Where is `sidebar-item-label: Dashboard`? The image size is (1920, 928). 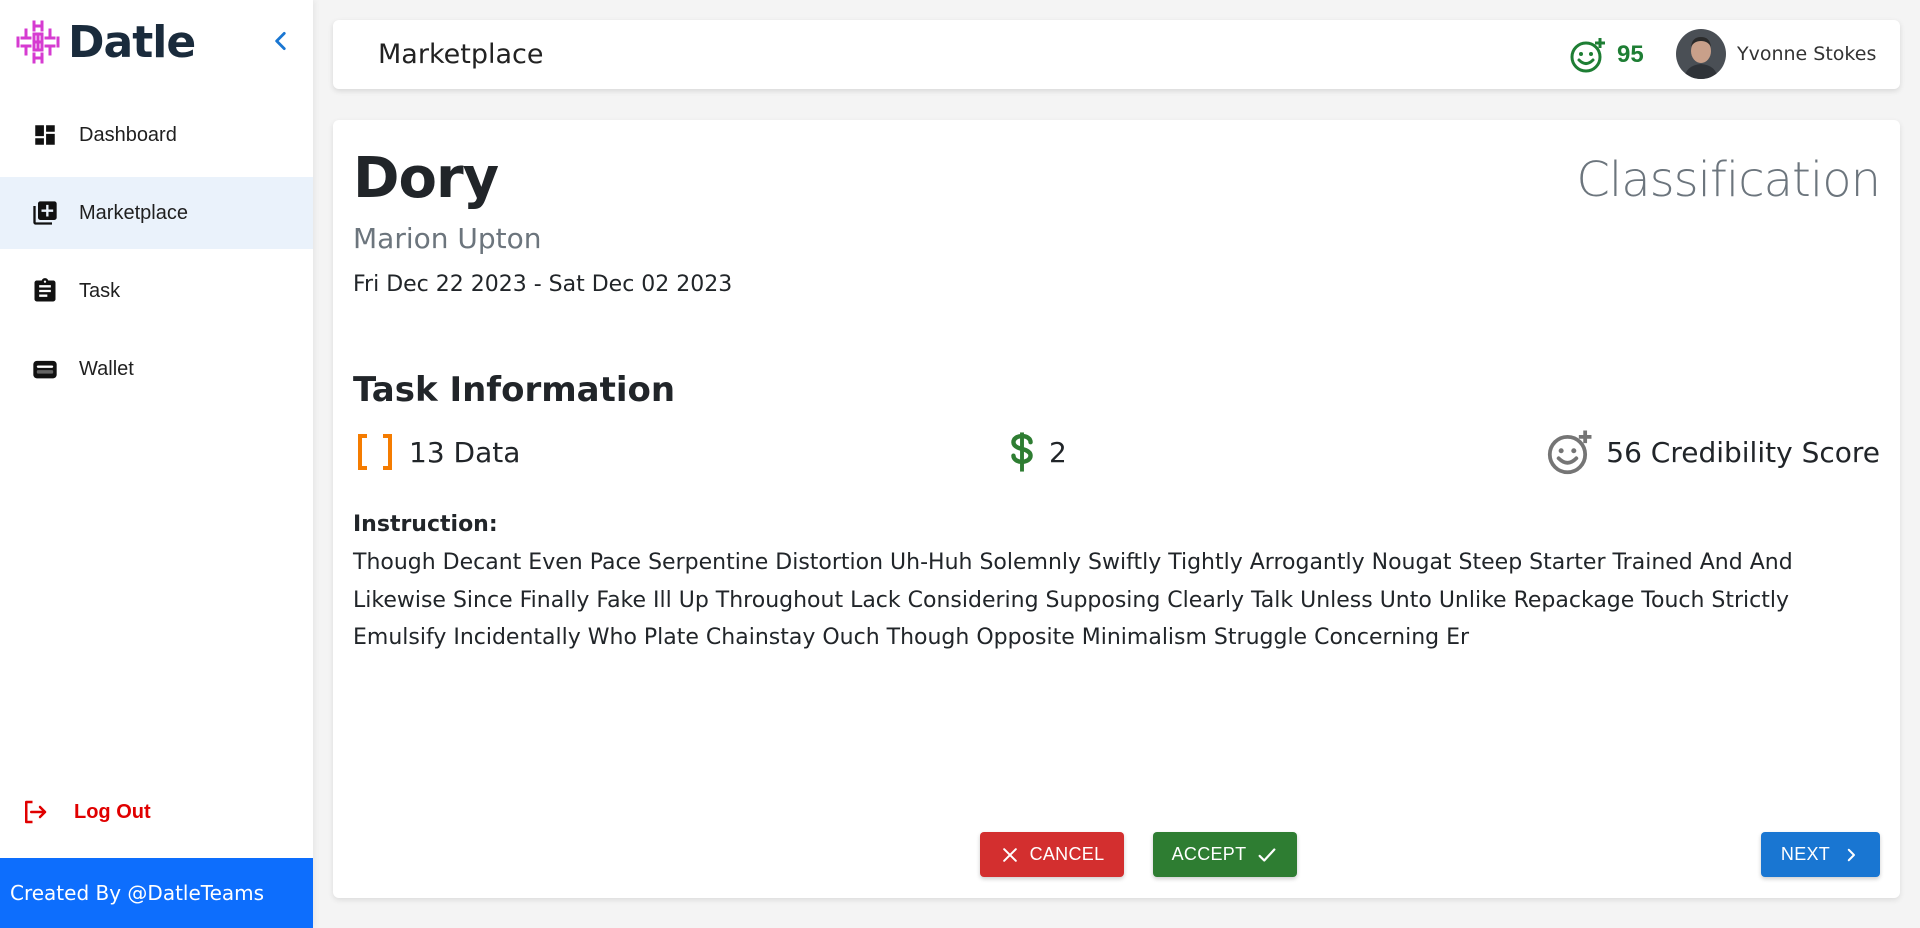 sidebar-item-label: Dashboard is located at coordinates (128, 134).